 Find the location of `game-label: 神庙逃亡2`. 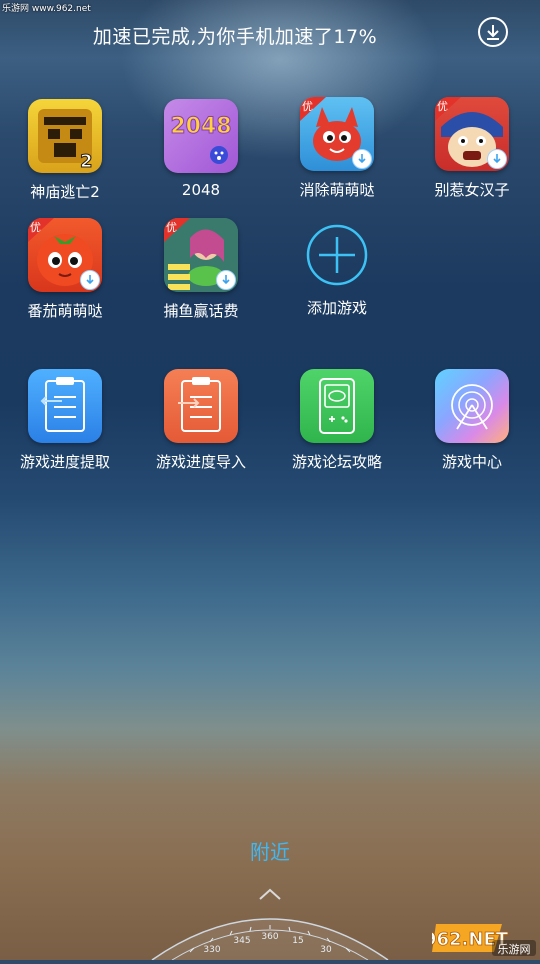

game-label: 神庙逃亡2 is located at coordinates (65, 192).